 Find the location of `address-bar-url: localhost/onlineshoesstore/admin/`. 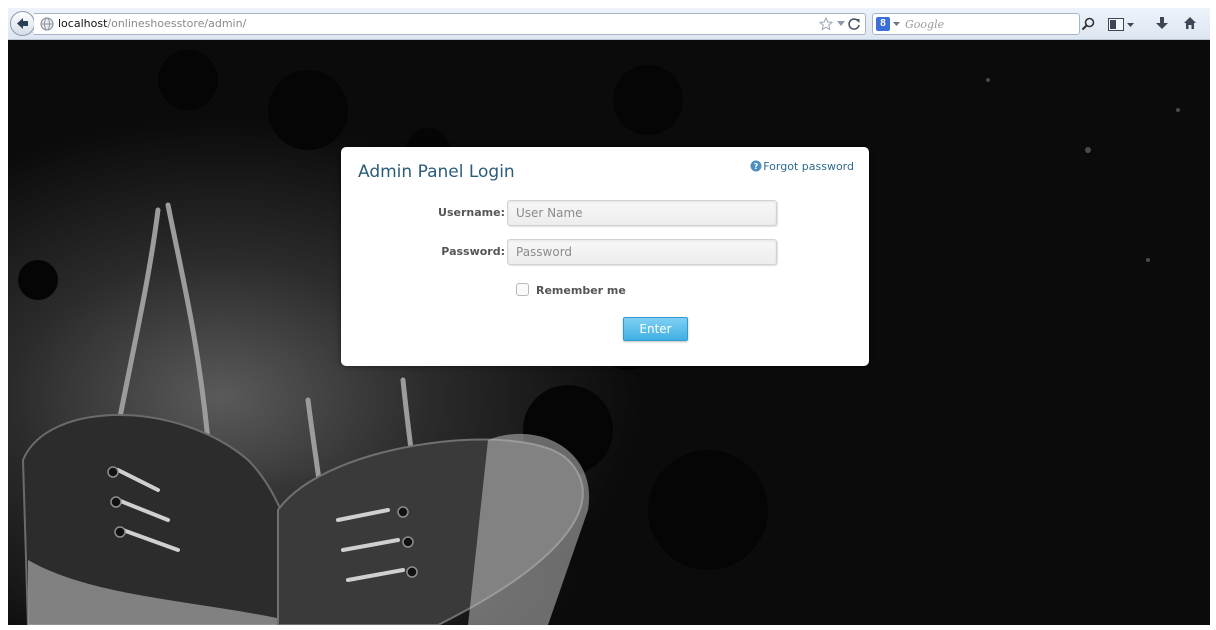

address-bar-url: localhost/onlineshoesstore/admin/ is located at coordinates (152, 23).